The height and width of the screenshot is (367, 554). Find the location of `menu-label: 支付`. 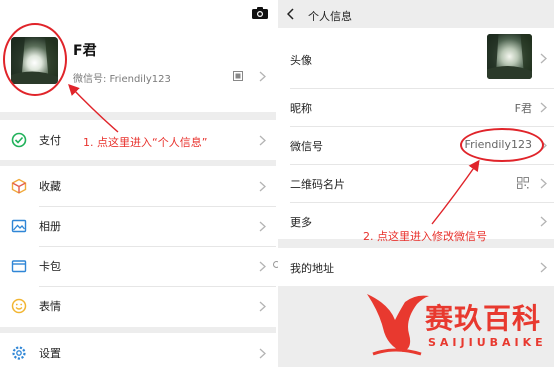

menu-label: 支付 is located at coordinates (50, 140).